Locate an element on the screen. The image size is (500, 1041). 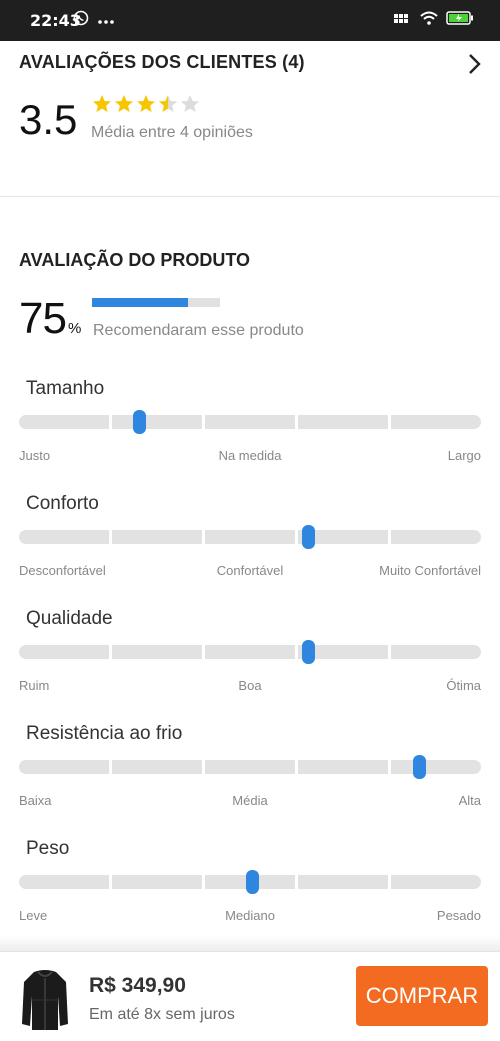
rating-subtitle: Média entre 4 opiniões is located at coordinates (172, 132).